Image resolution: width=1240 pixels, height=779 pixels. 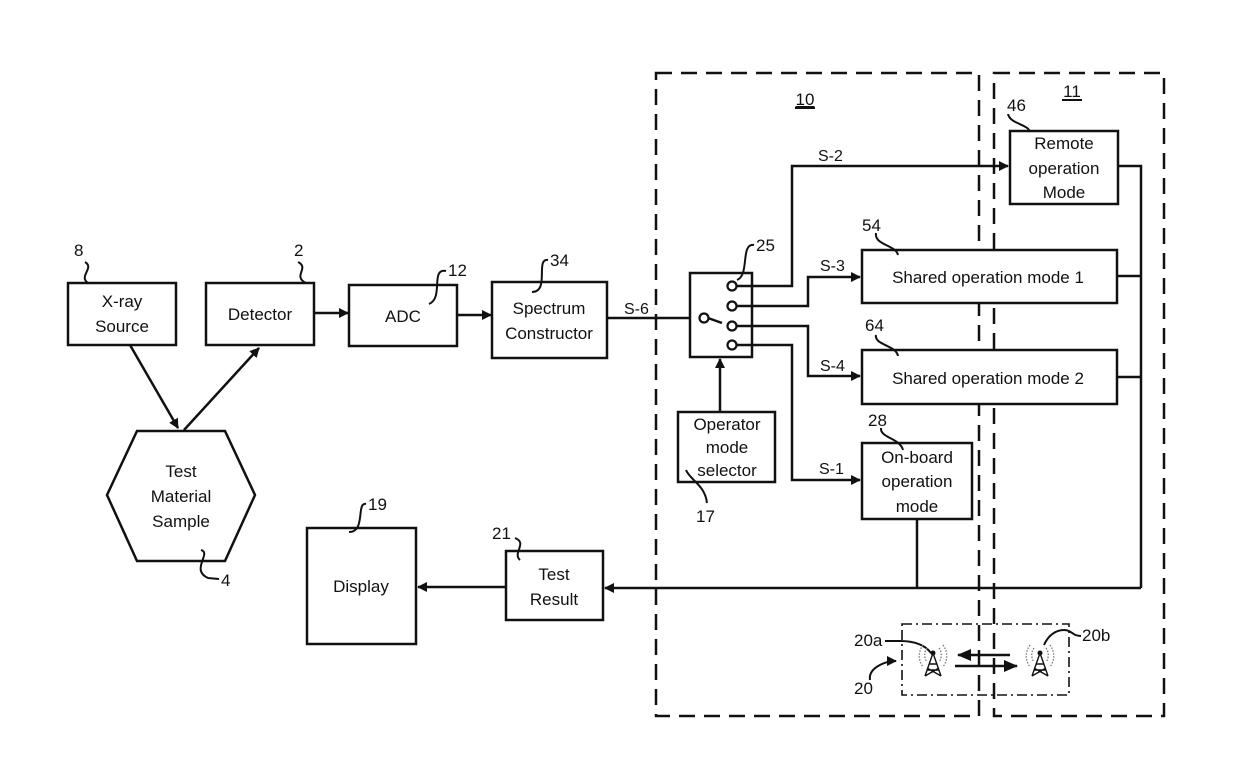 I want to click on display-ref: 19, so click(x=377, y=504).